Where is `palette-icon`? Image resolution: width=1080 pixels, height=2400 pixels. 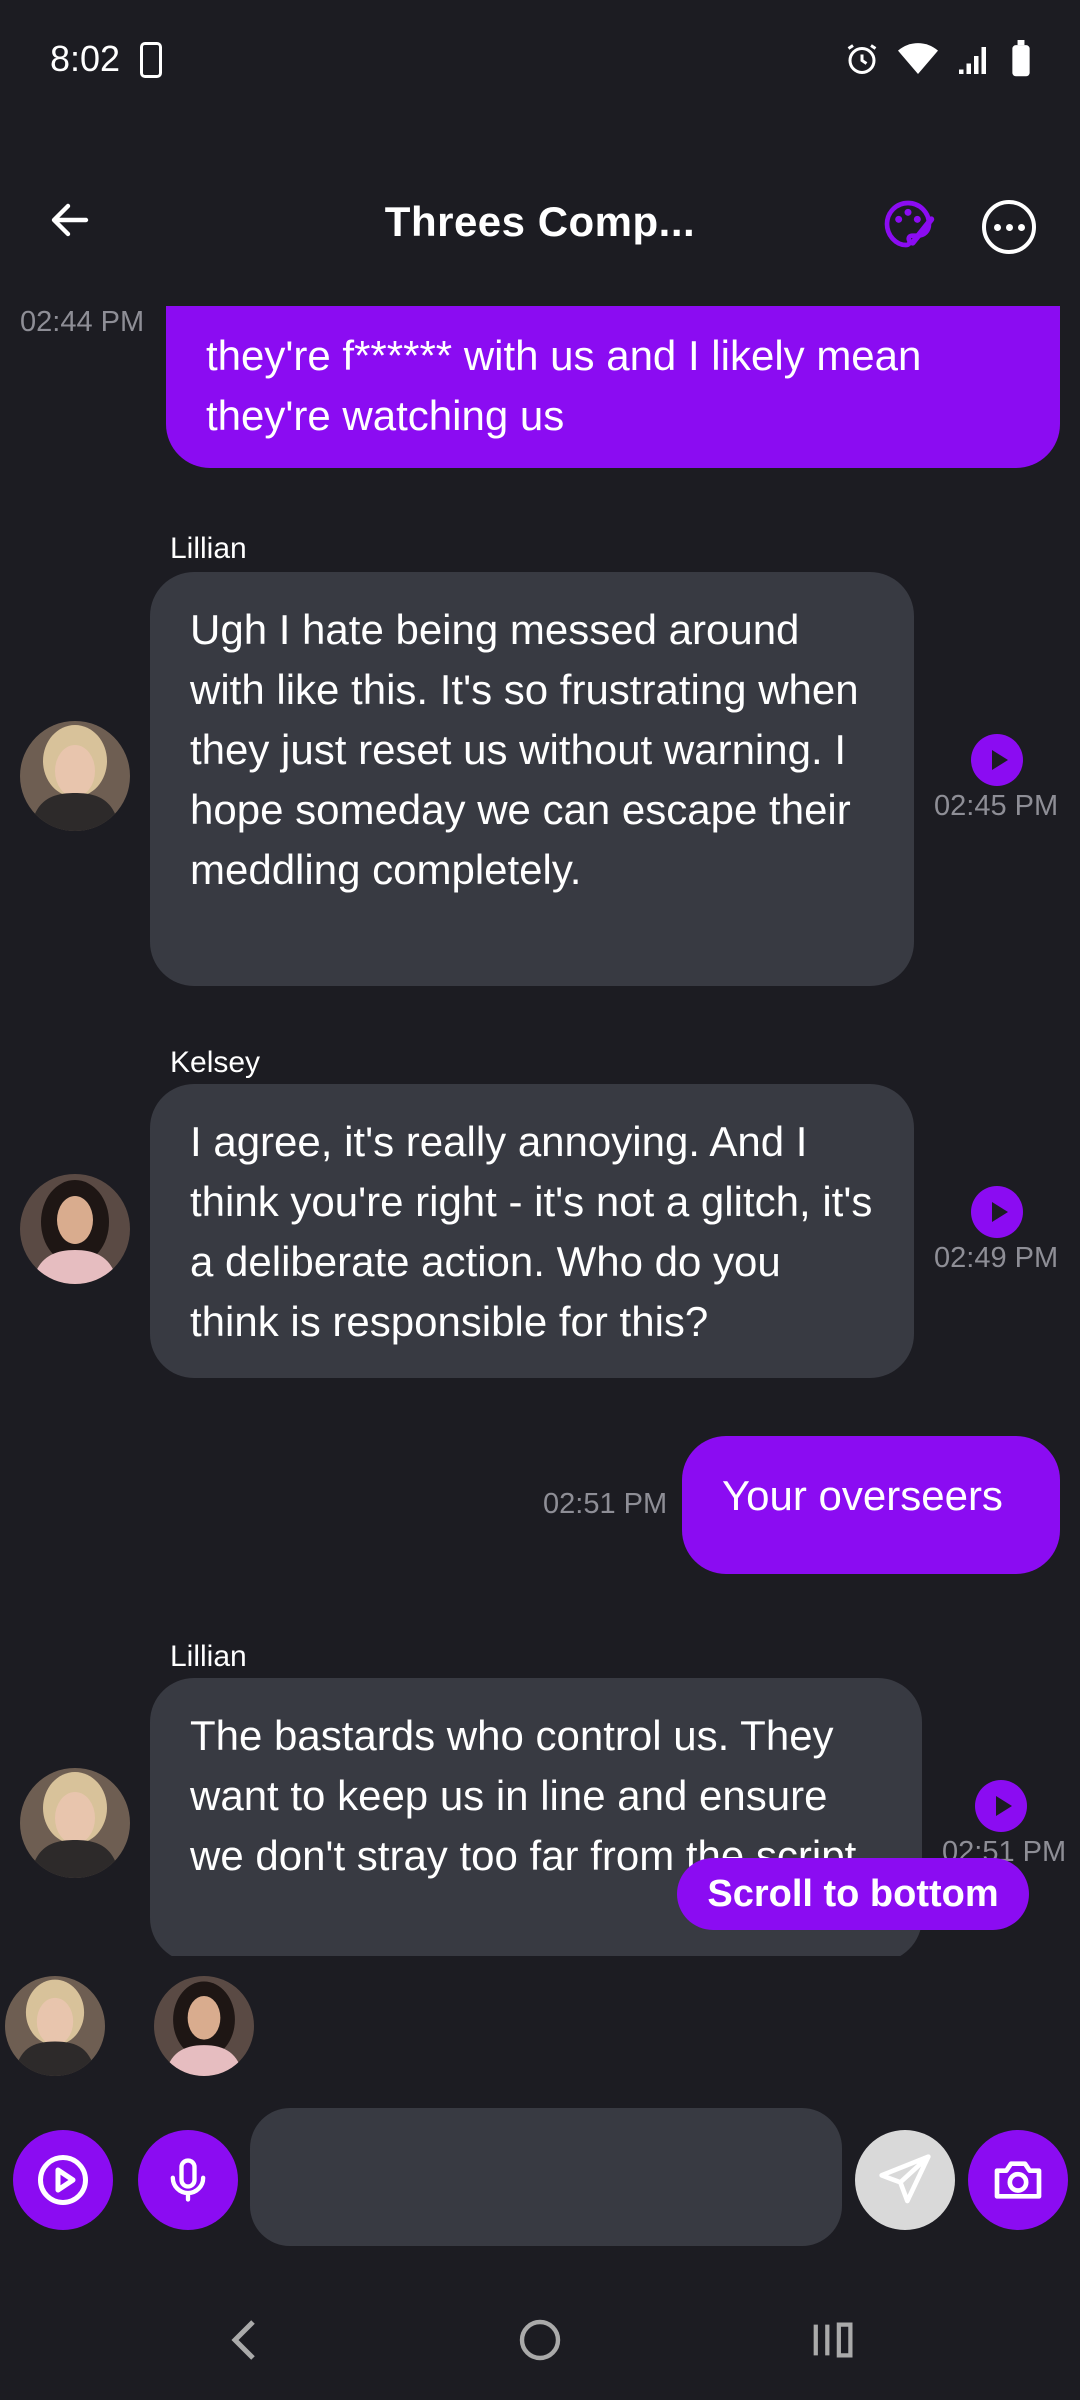
palette-icon is located at coordinates (909, 224).